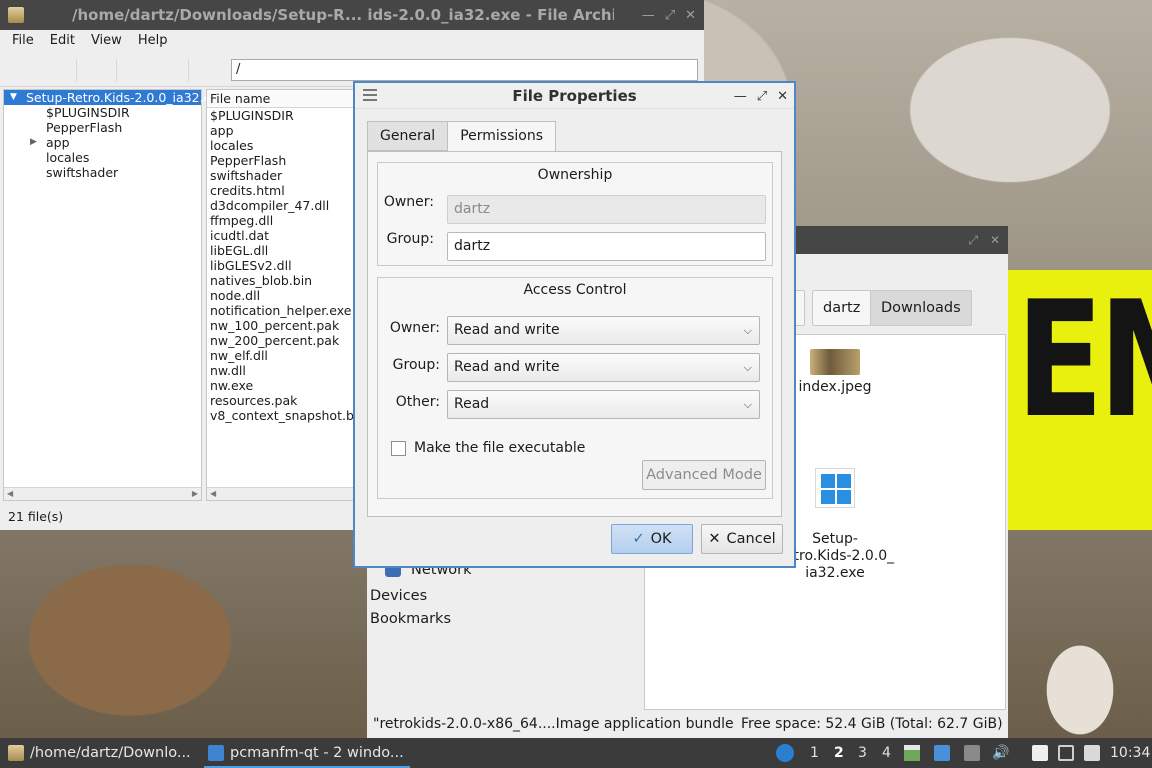 The width and height of the screenshot is (1152, 768). I want to click on lxqt-menu-icon, so click(785, 753).